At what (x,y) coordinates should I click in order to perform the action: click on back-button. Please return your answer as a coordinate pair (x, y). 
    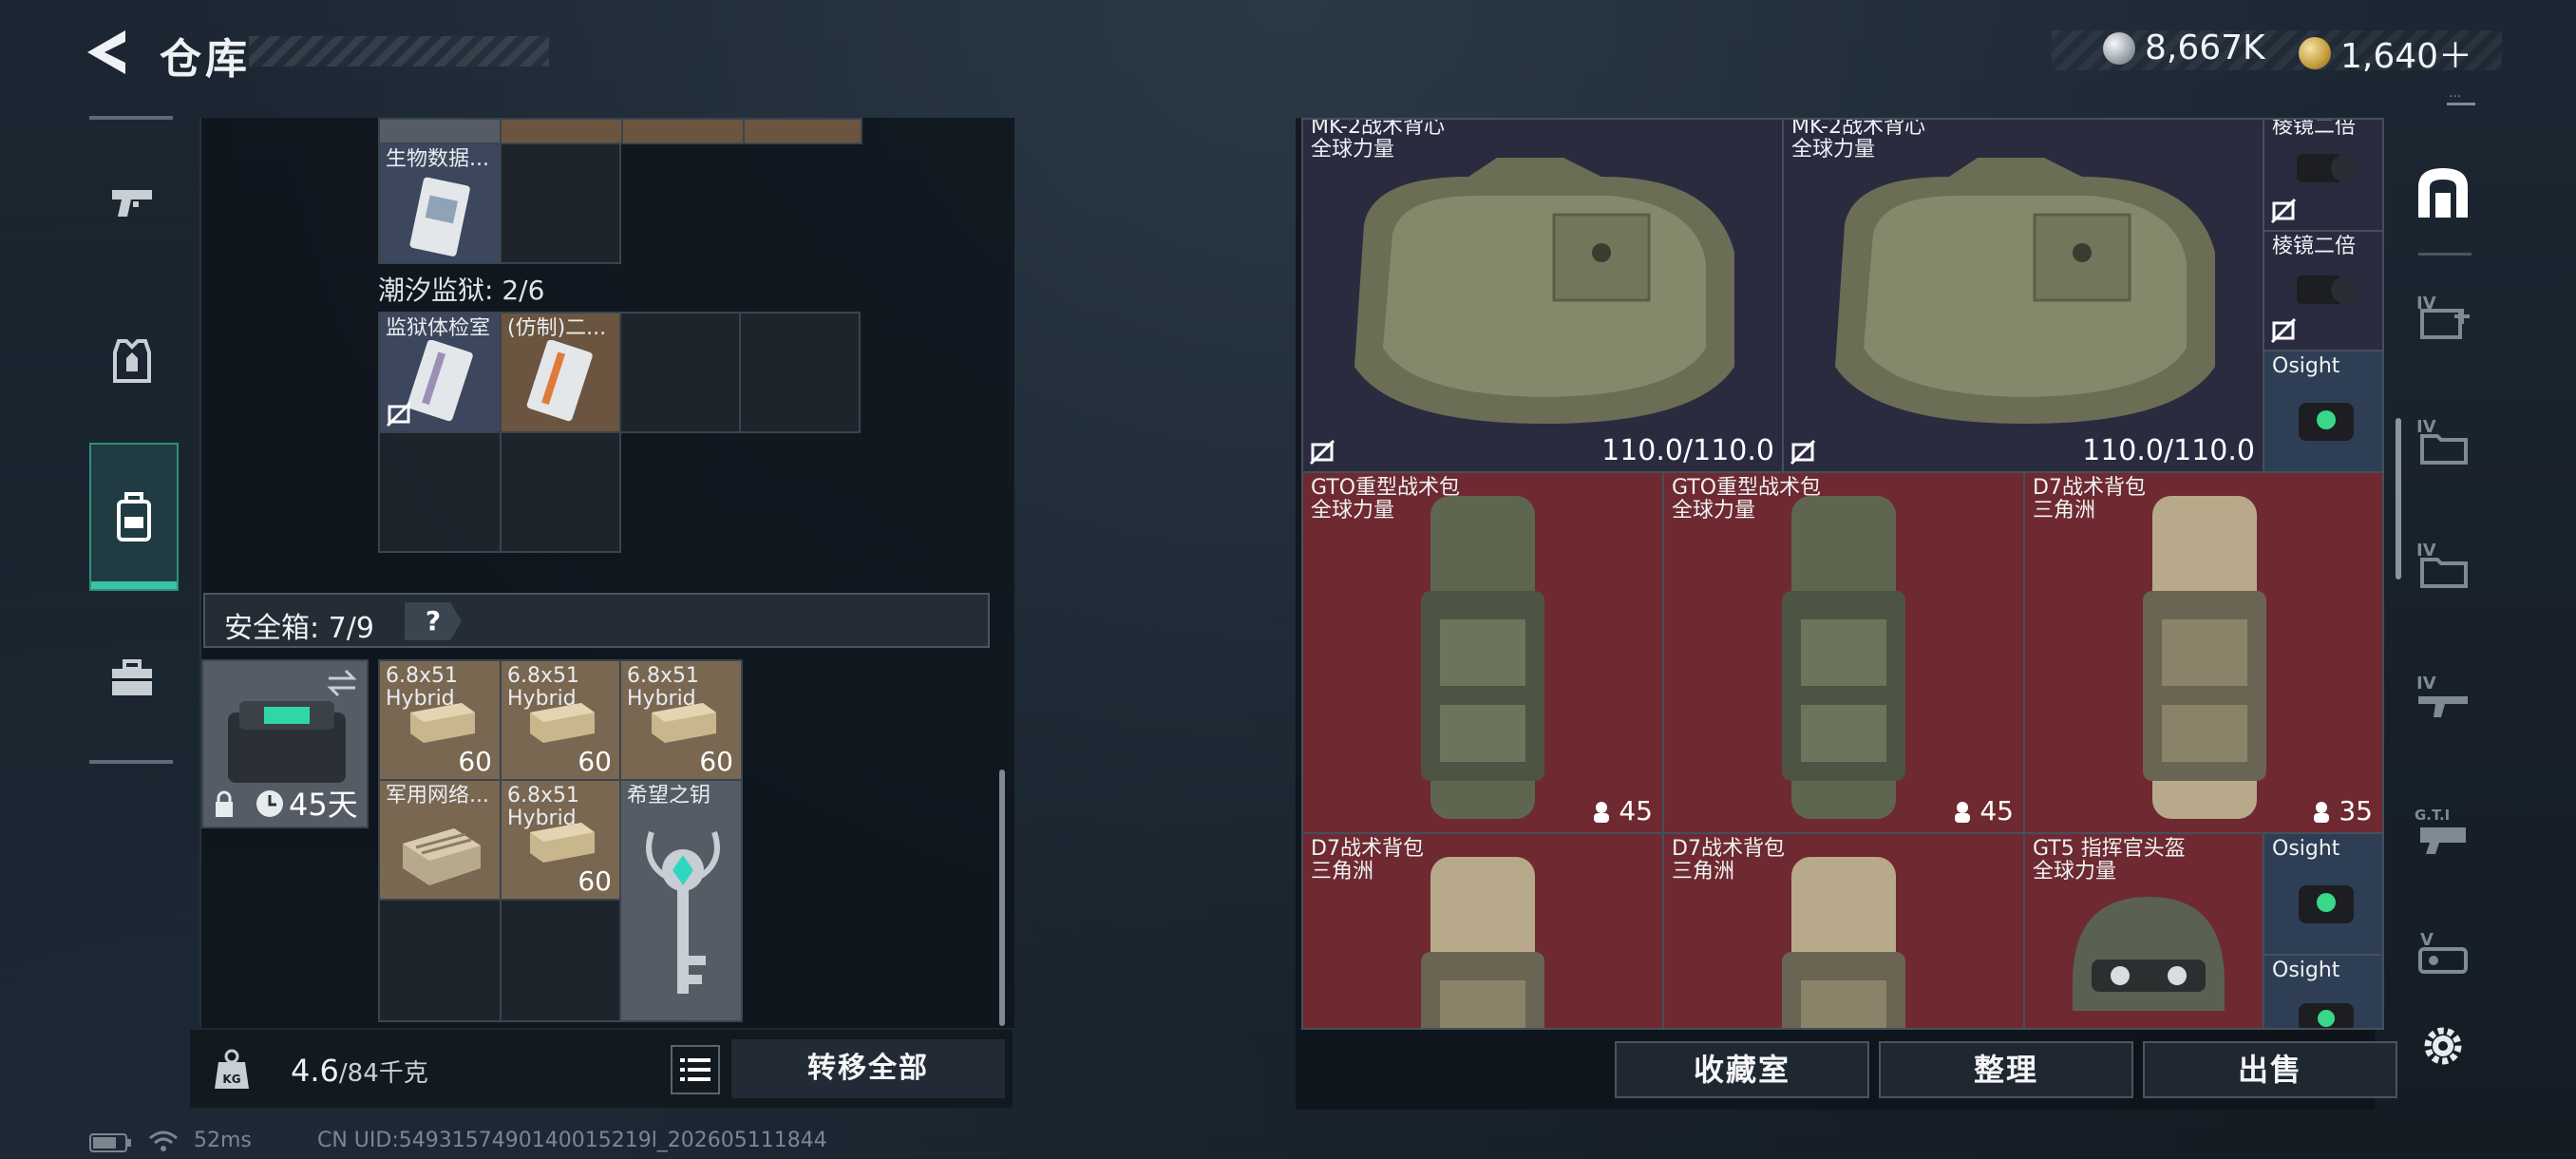
    Looking at the image, I should click on (109, 52).